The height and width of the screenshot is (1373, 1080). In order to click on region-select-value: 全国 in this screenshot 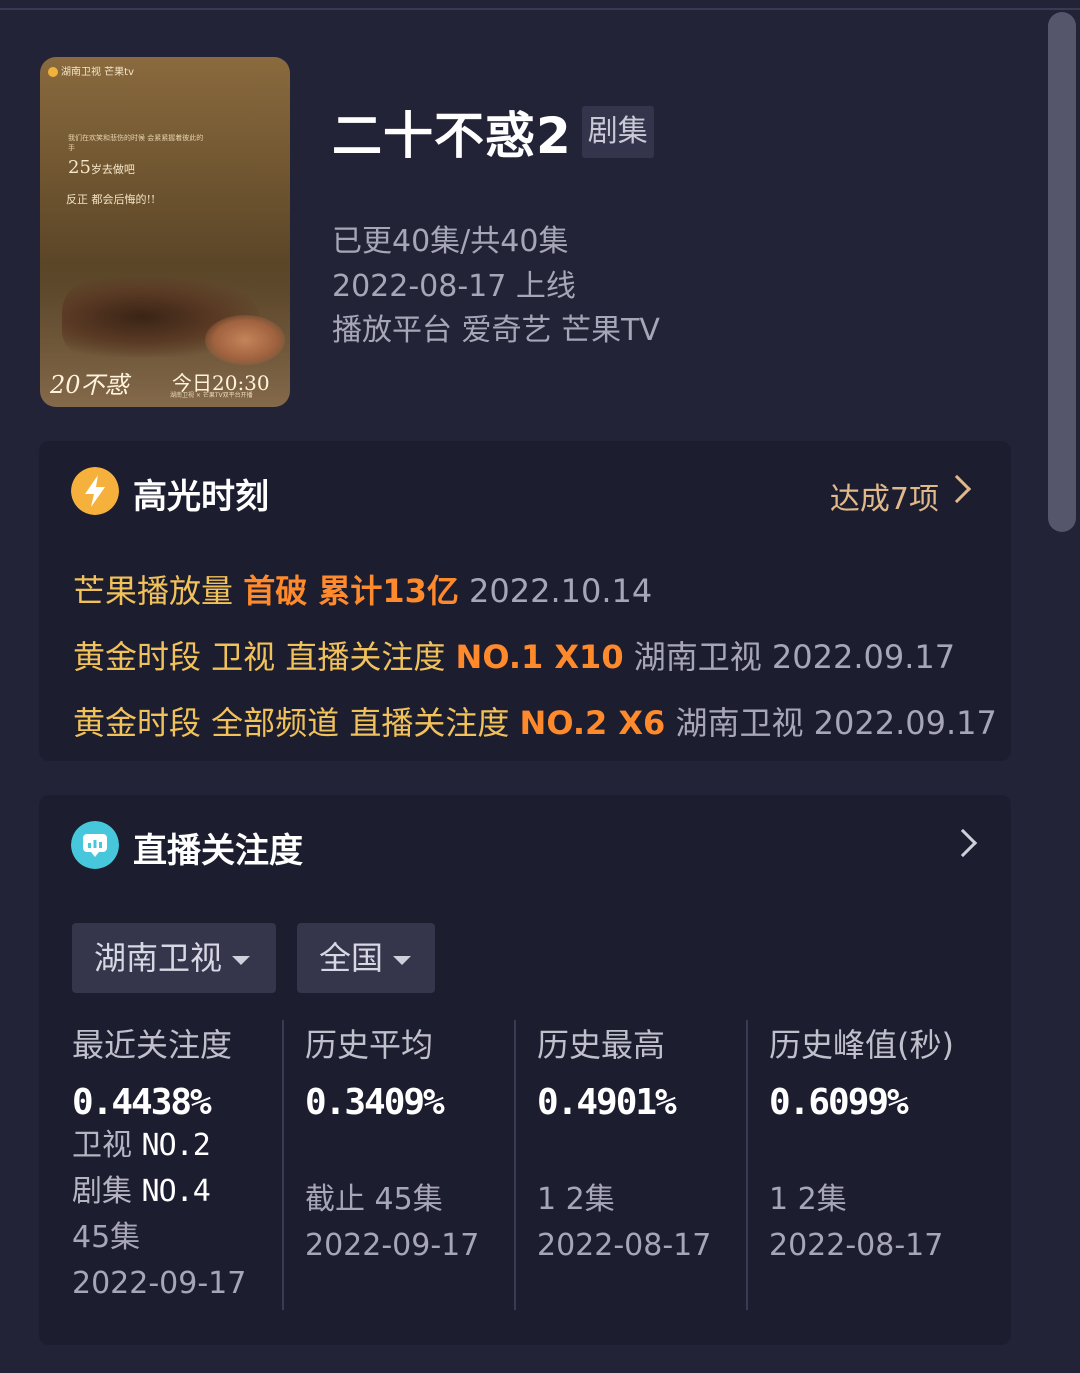, I will do `click(351, 958)`.